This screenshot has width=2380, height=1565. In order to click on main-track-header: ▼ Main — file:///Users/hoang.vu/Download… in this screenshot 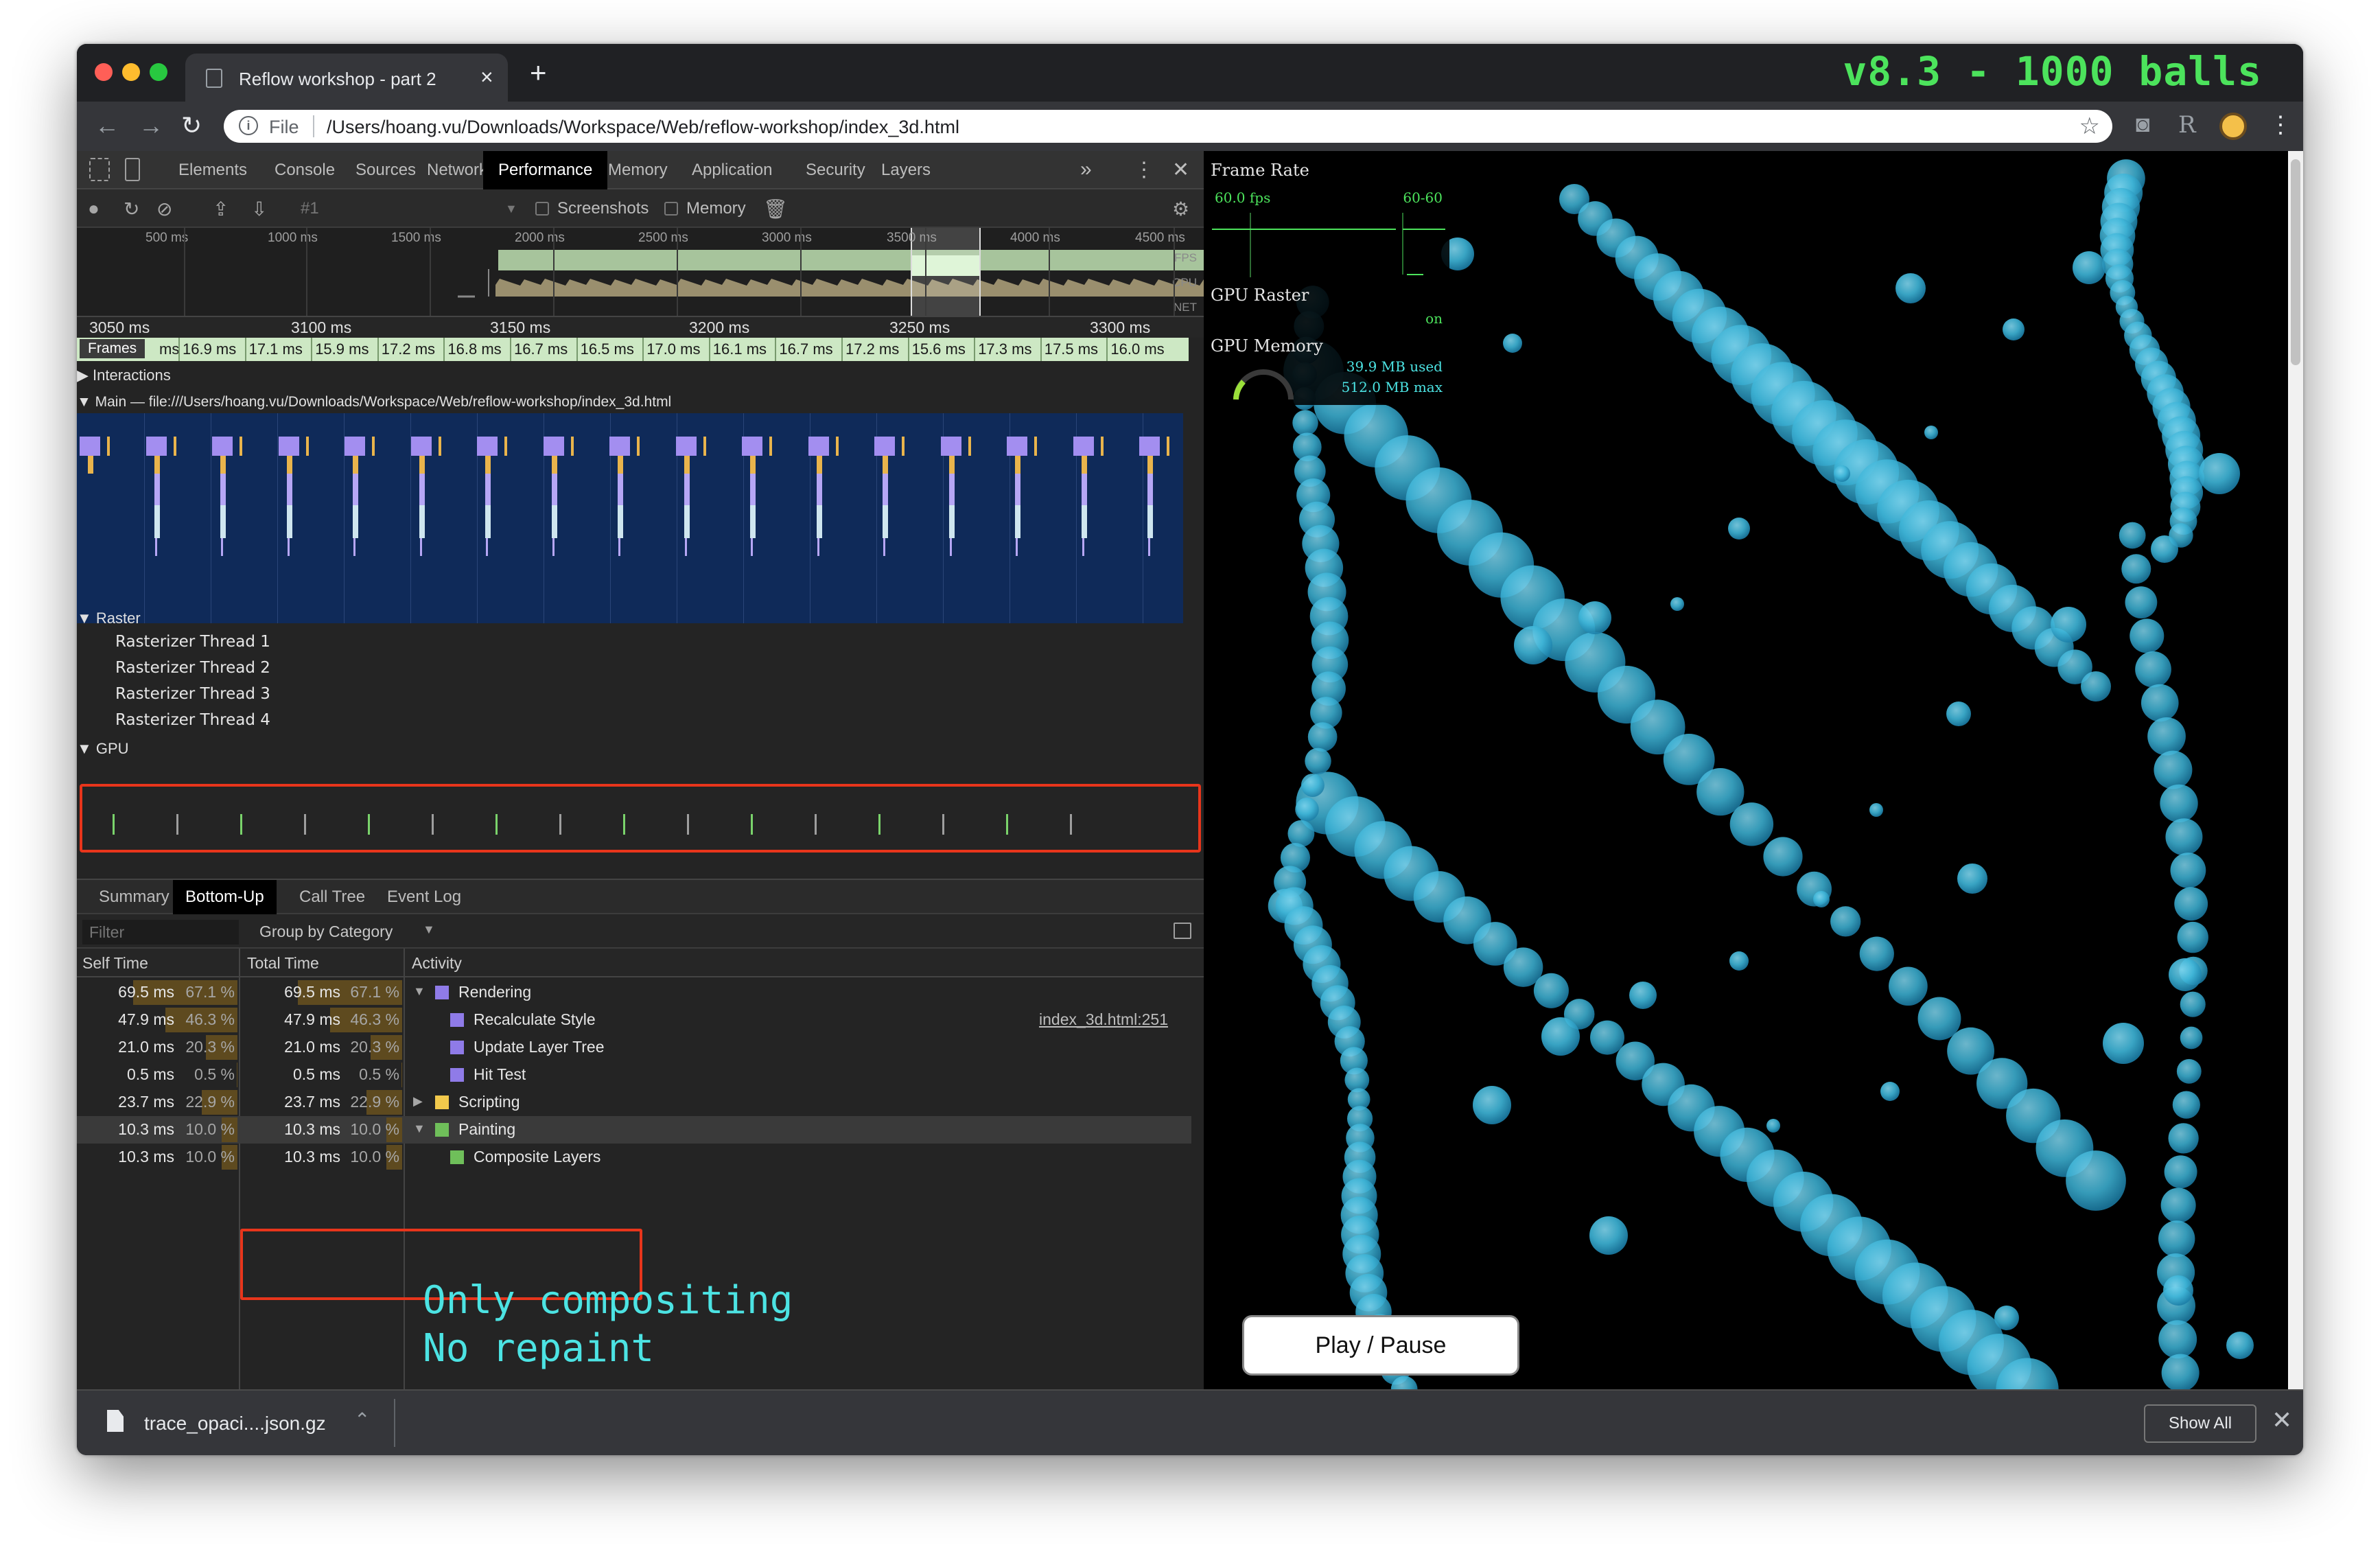, I will do `click(374, 402)`.